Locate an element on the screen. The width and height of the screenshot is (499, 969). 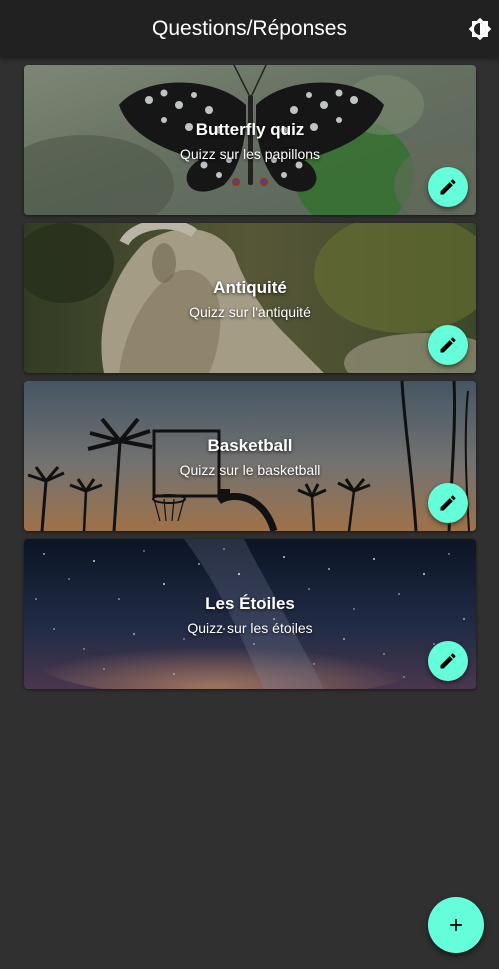
quiz-card-etoiles: Les Étoiles Quizz sur les étoiles is located at coordinates (250, 614).